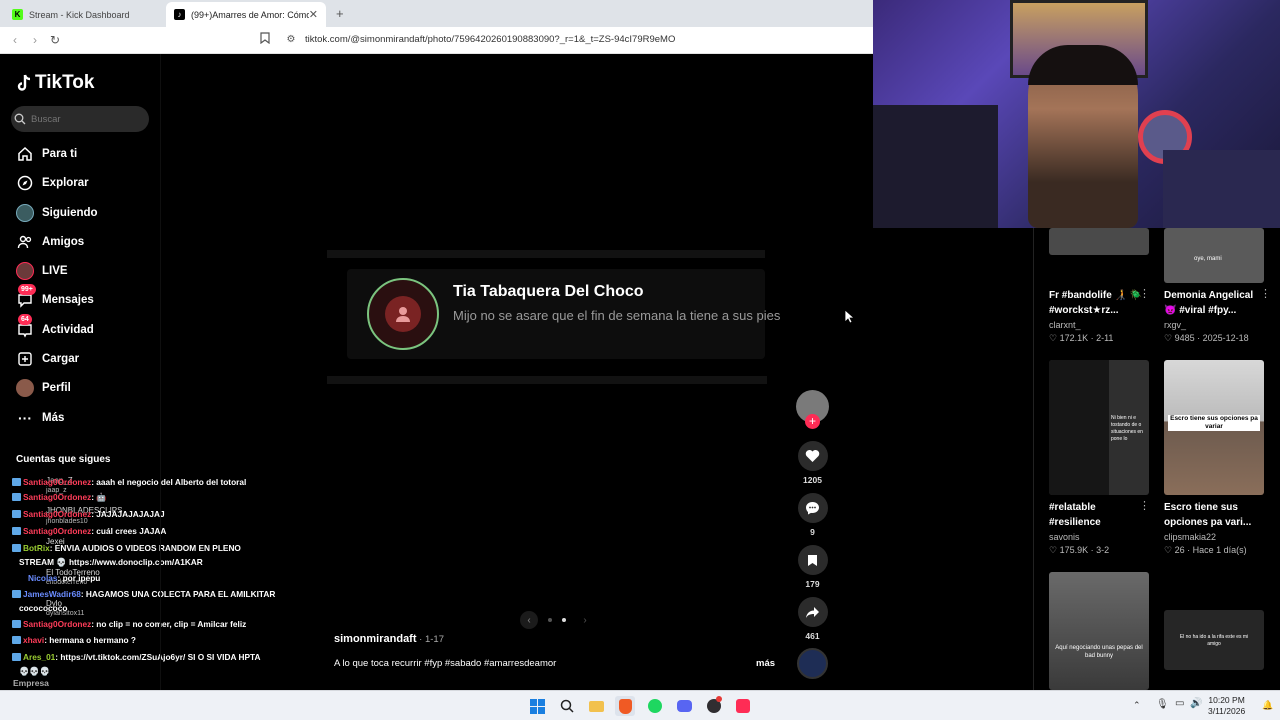 The height and width of the screenshot is (720, 1280). I want to click on taskbar-search-icon, so click(567, 706).